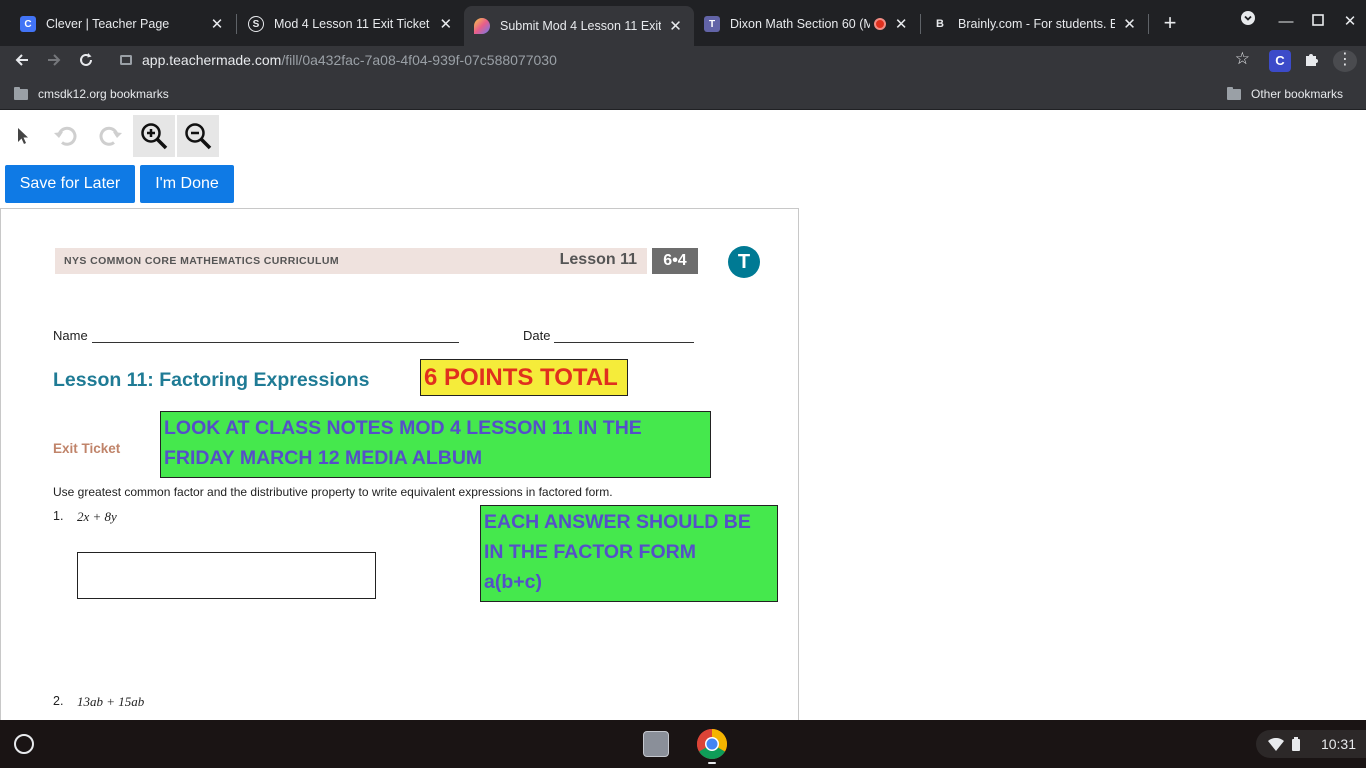 Image resolution: width=1366 pixels, height=768 pixels. Describe the element at coordinates (1280, 61) in the screenshot. I see `clever-extension-icon: C` at that location.